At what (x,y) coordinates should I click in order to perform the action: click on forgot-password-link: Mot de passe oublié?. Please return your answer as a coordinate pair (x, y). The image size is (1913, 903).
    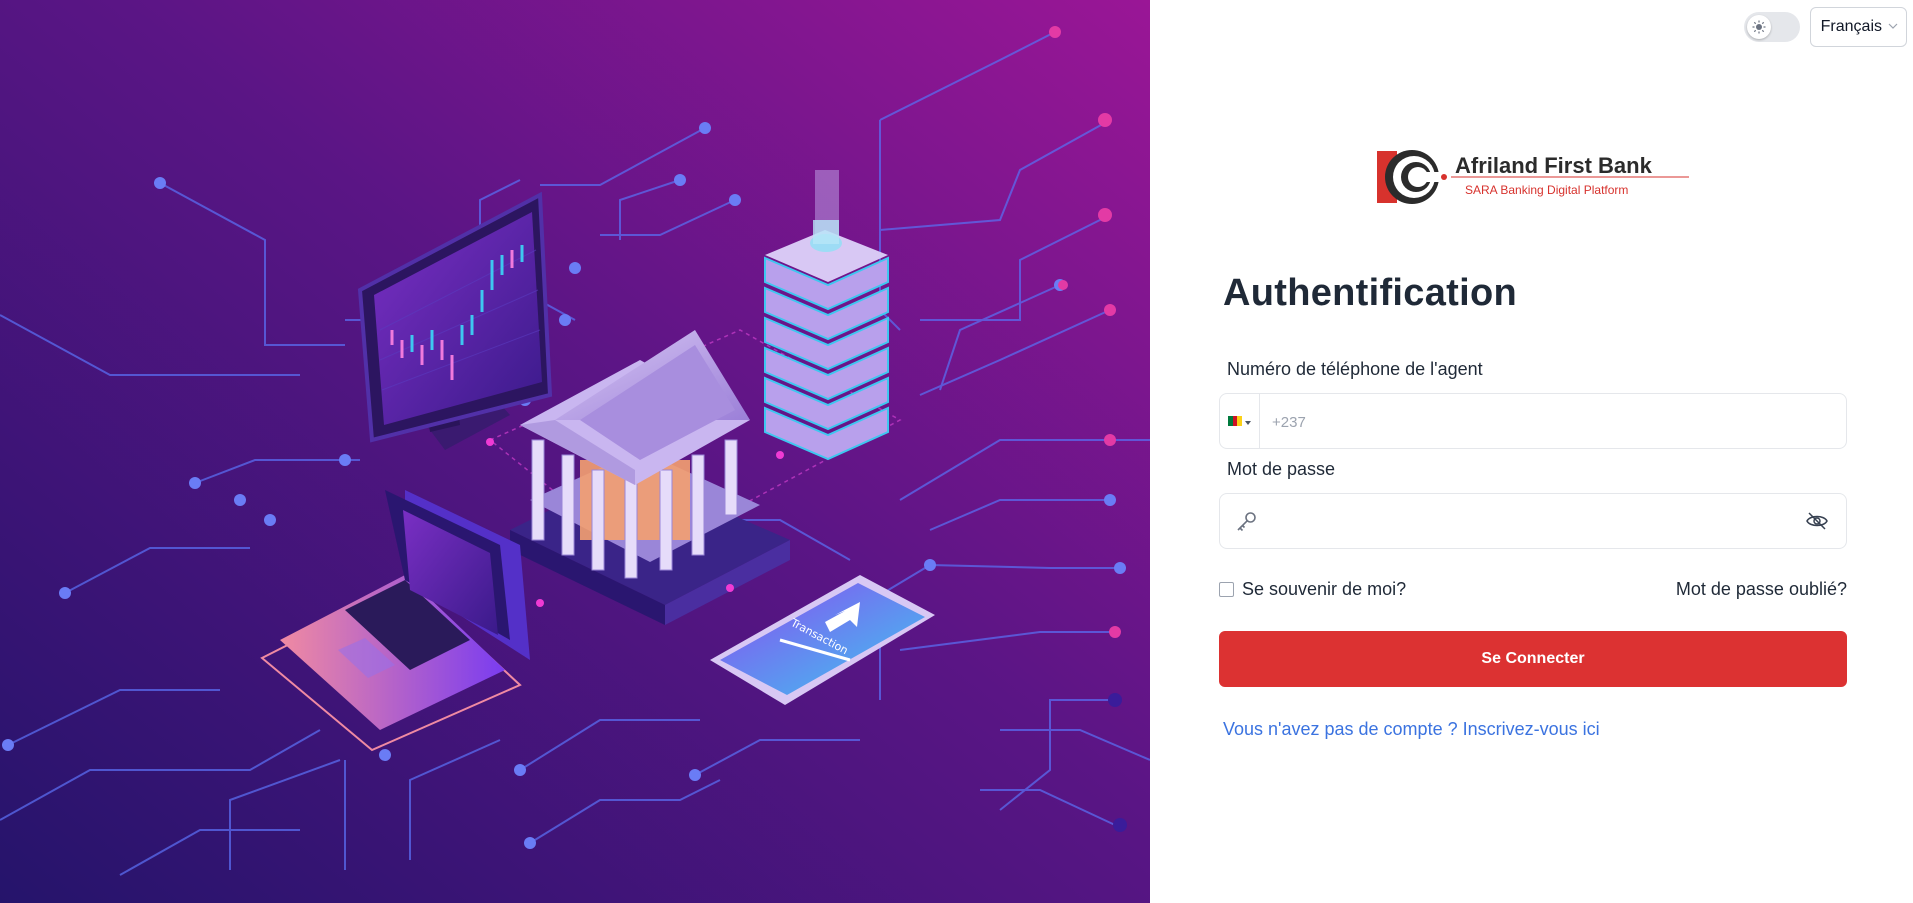
    Looking at the image, I should click on (1761, 589).